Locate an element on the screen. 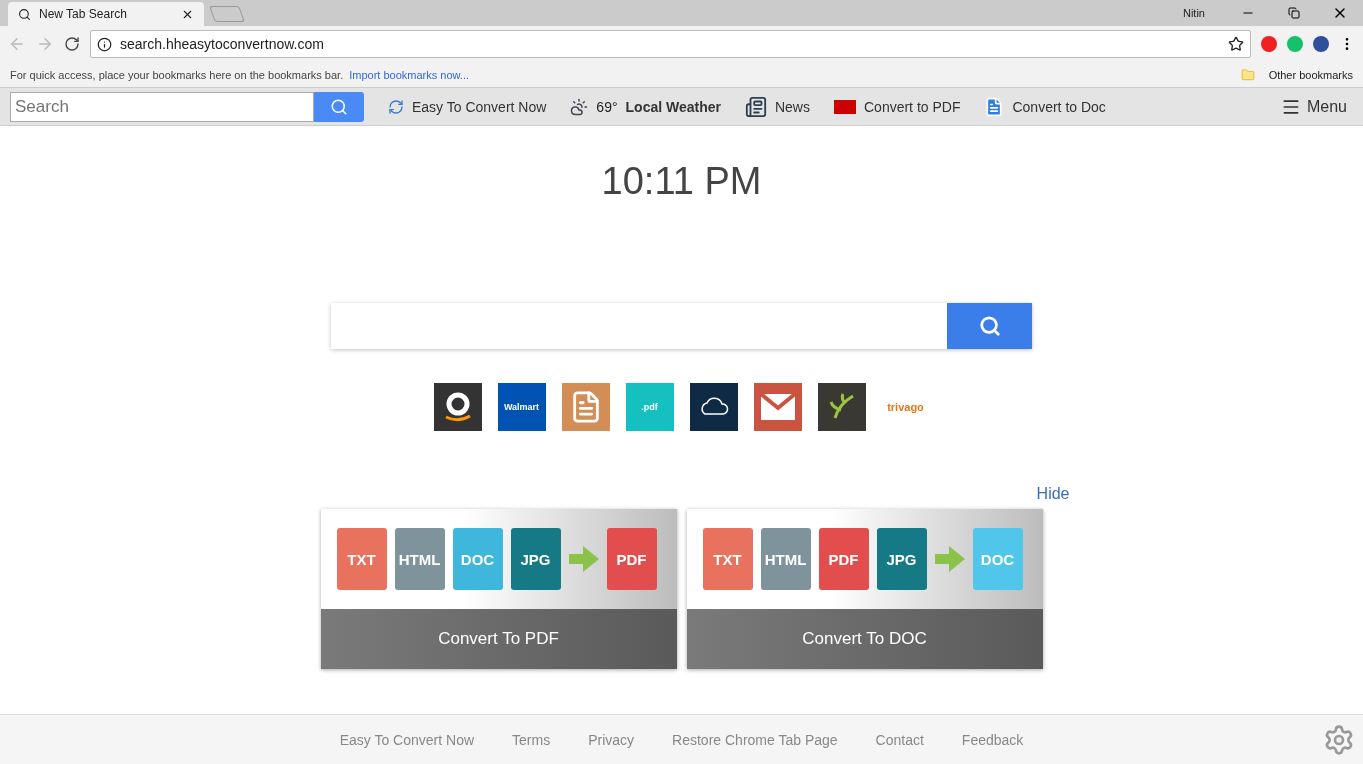 The height and width of the screenshot is (764, 1363). toolbar-link: News is located at coordinates (777, 106).